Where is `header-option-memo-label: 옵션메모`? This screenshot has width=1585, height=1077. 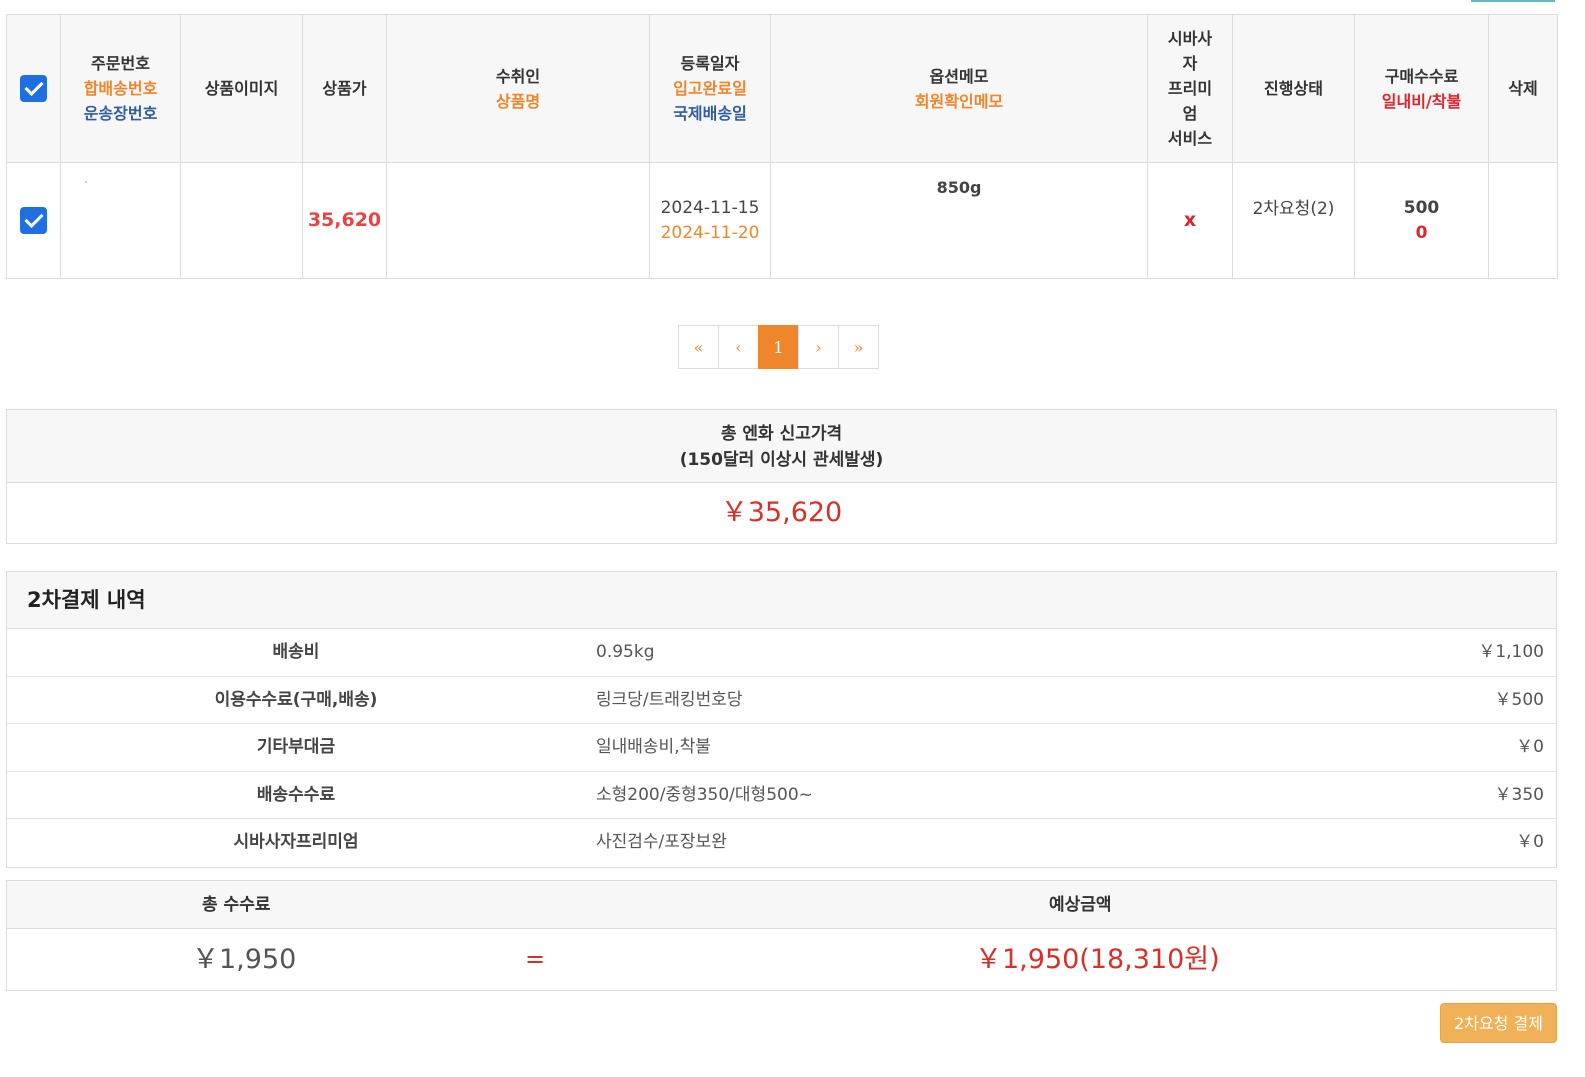
header-option-memo-label: 옵션메모 is located at coordinates (959, 76).